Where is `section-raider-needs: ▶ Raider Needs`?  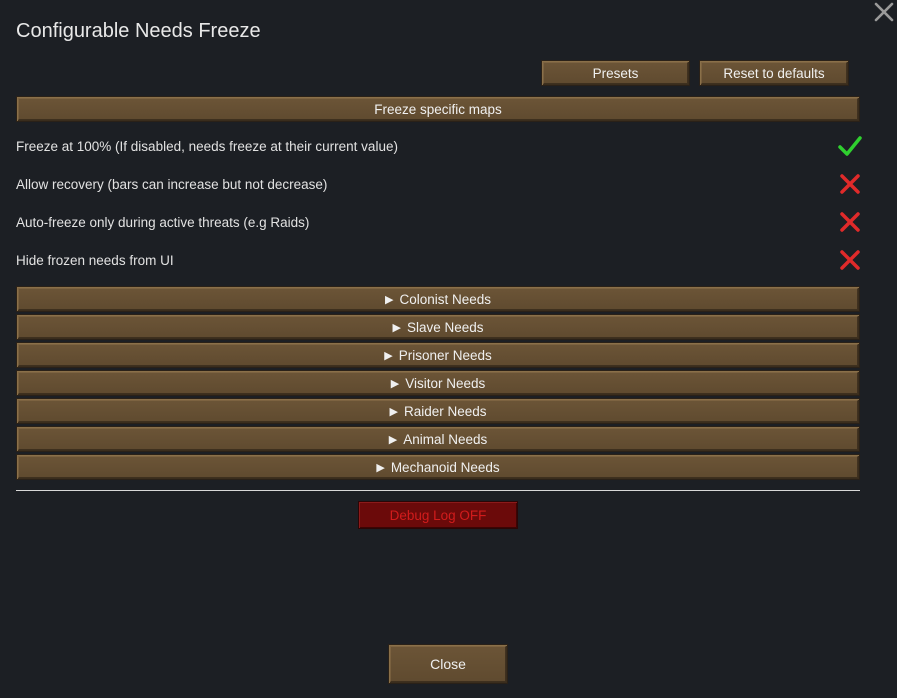
section-raider-needs: ▶ Raider Needs is located at coordinates (438, 411).